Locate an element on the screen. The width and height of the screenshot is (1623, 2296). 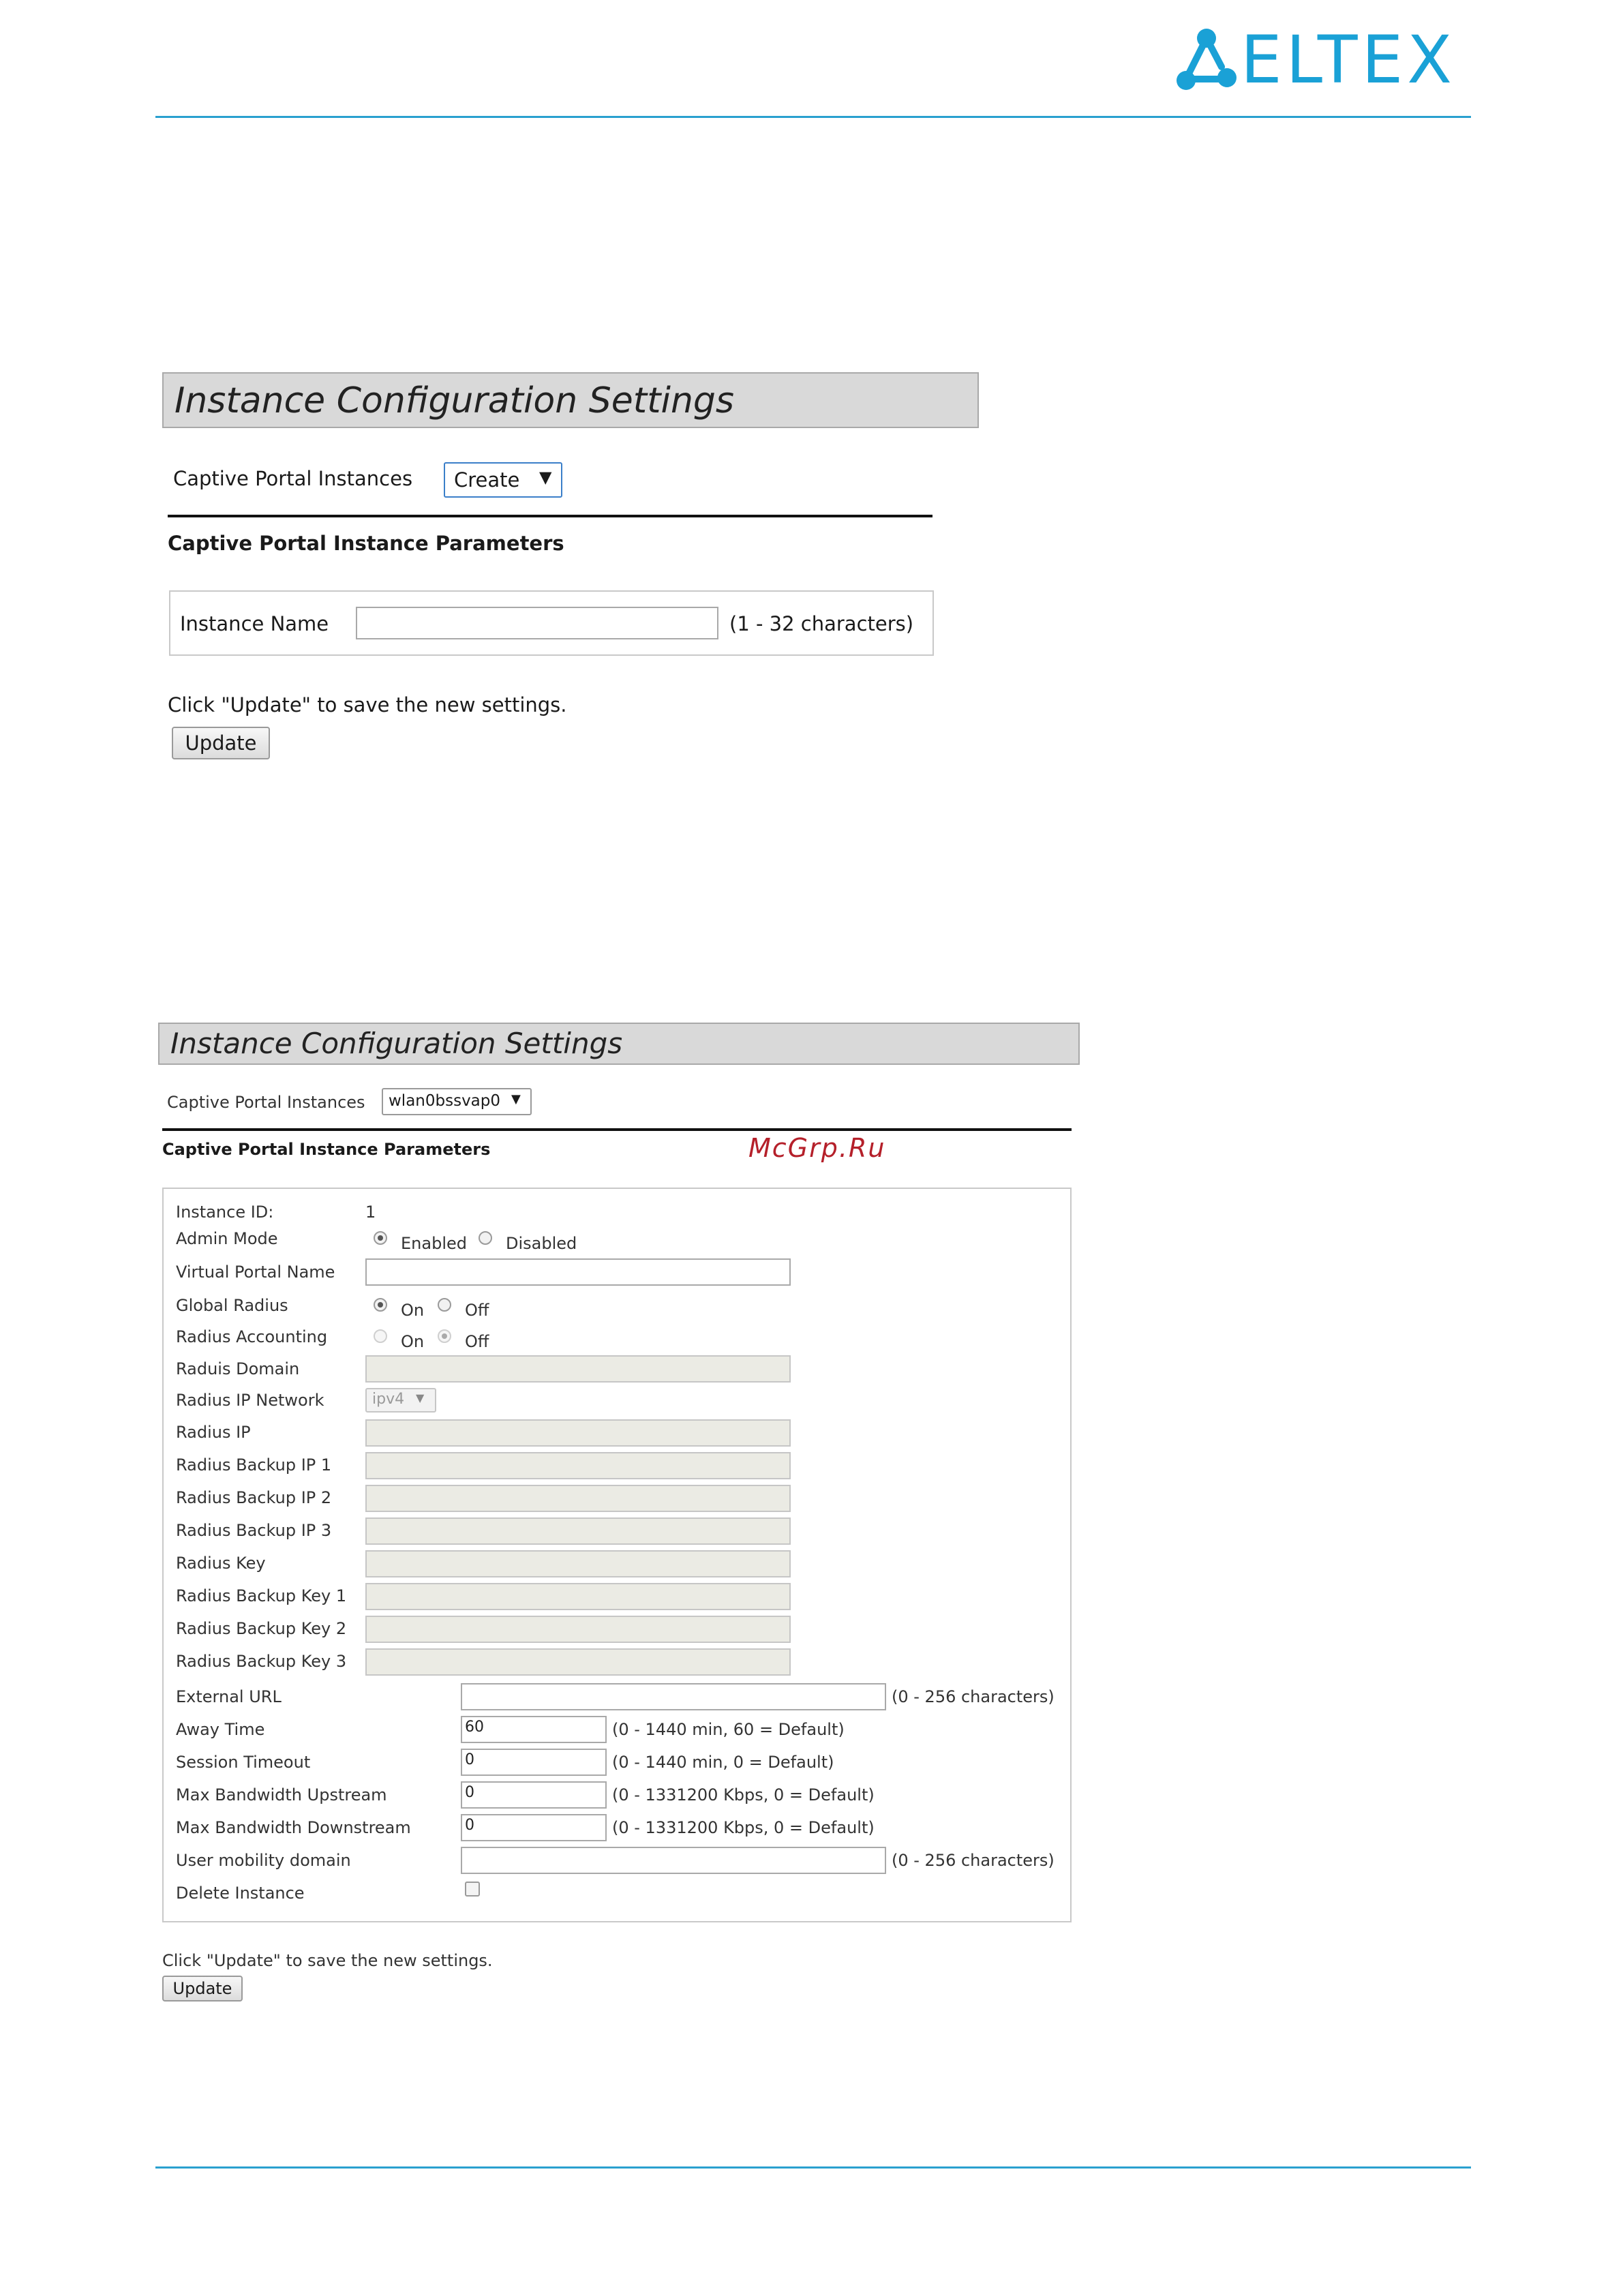
radius-backup-key3-label: Radius Backup Key 3 is located at coordinates (261, 1662).